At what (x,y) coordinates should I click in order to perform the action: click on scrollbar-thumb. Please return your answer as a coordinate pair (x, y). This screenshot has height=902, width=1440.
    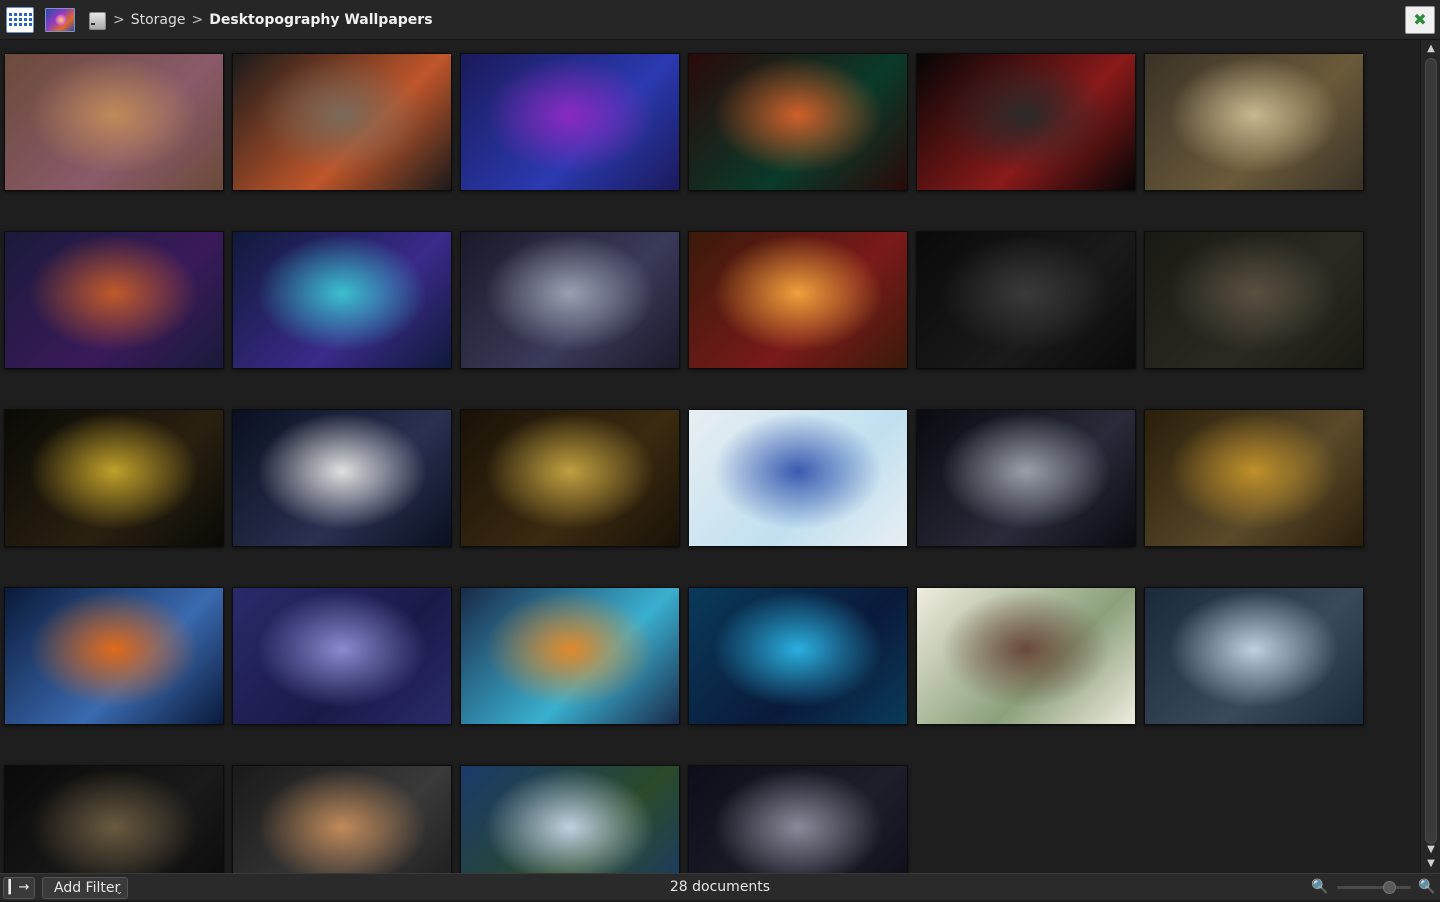
    Looking at the image, I should click on (1431, 451).